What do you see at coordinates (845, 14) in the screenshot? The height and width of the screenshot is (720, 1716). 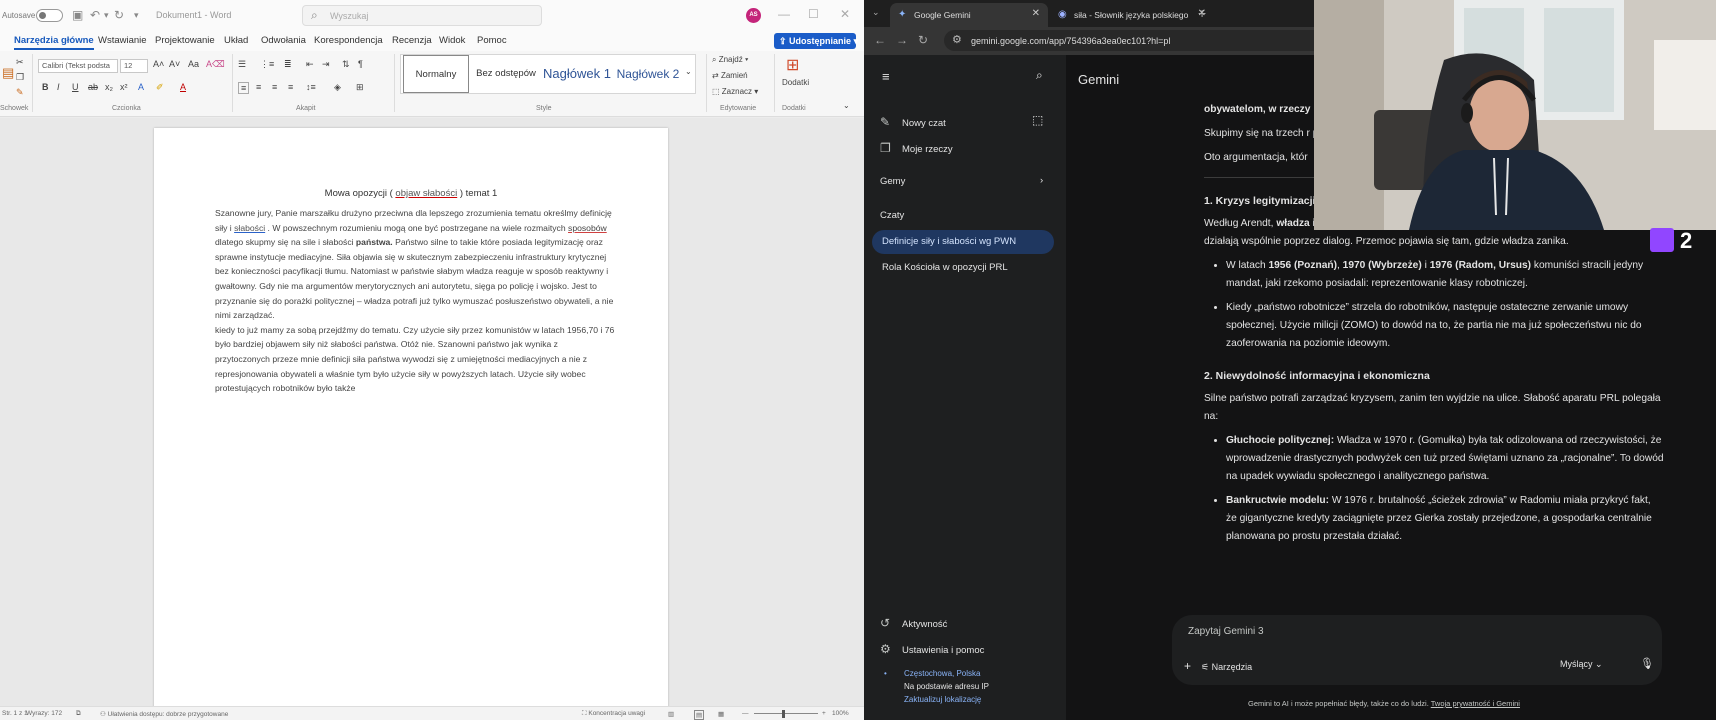 I see `close-icon: ✕` at bounding box center [845, 14].